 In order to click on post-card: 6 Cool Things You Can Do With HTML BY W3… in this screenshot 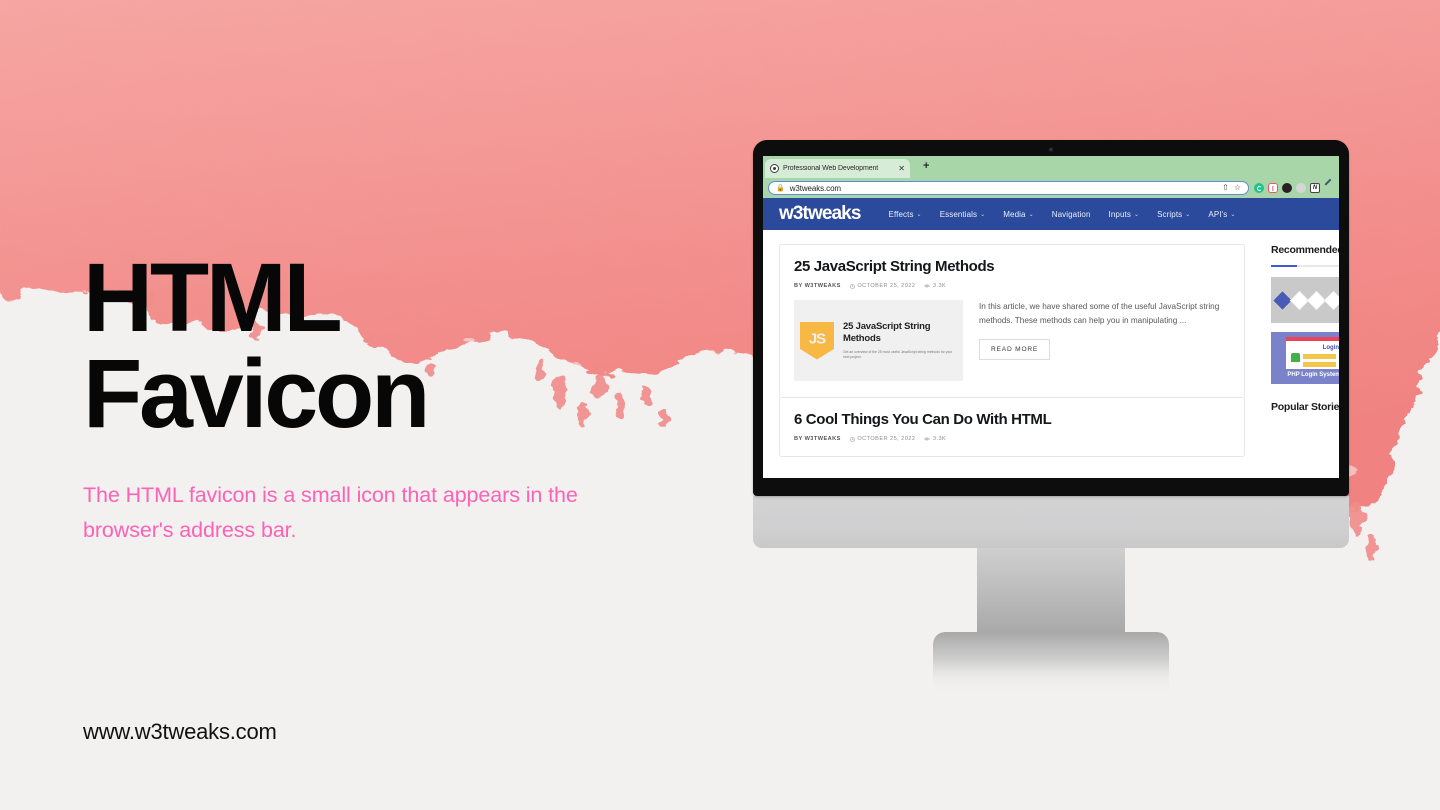, I will do `click(1012, 427)`.